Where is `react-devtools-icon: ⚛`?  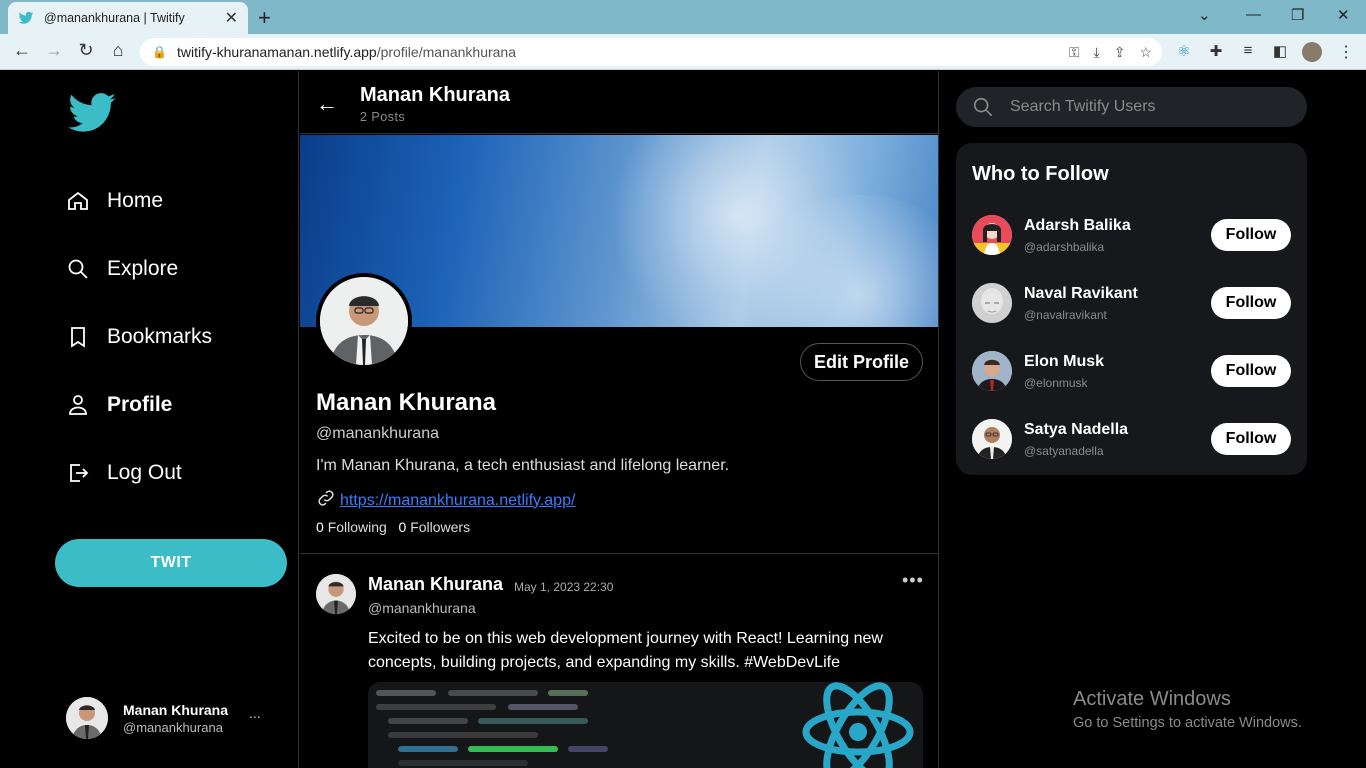
react-devtools-icon: ⚛ is located at coordinates (1184, 54).